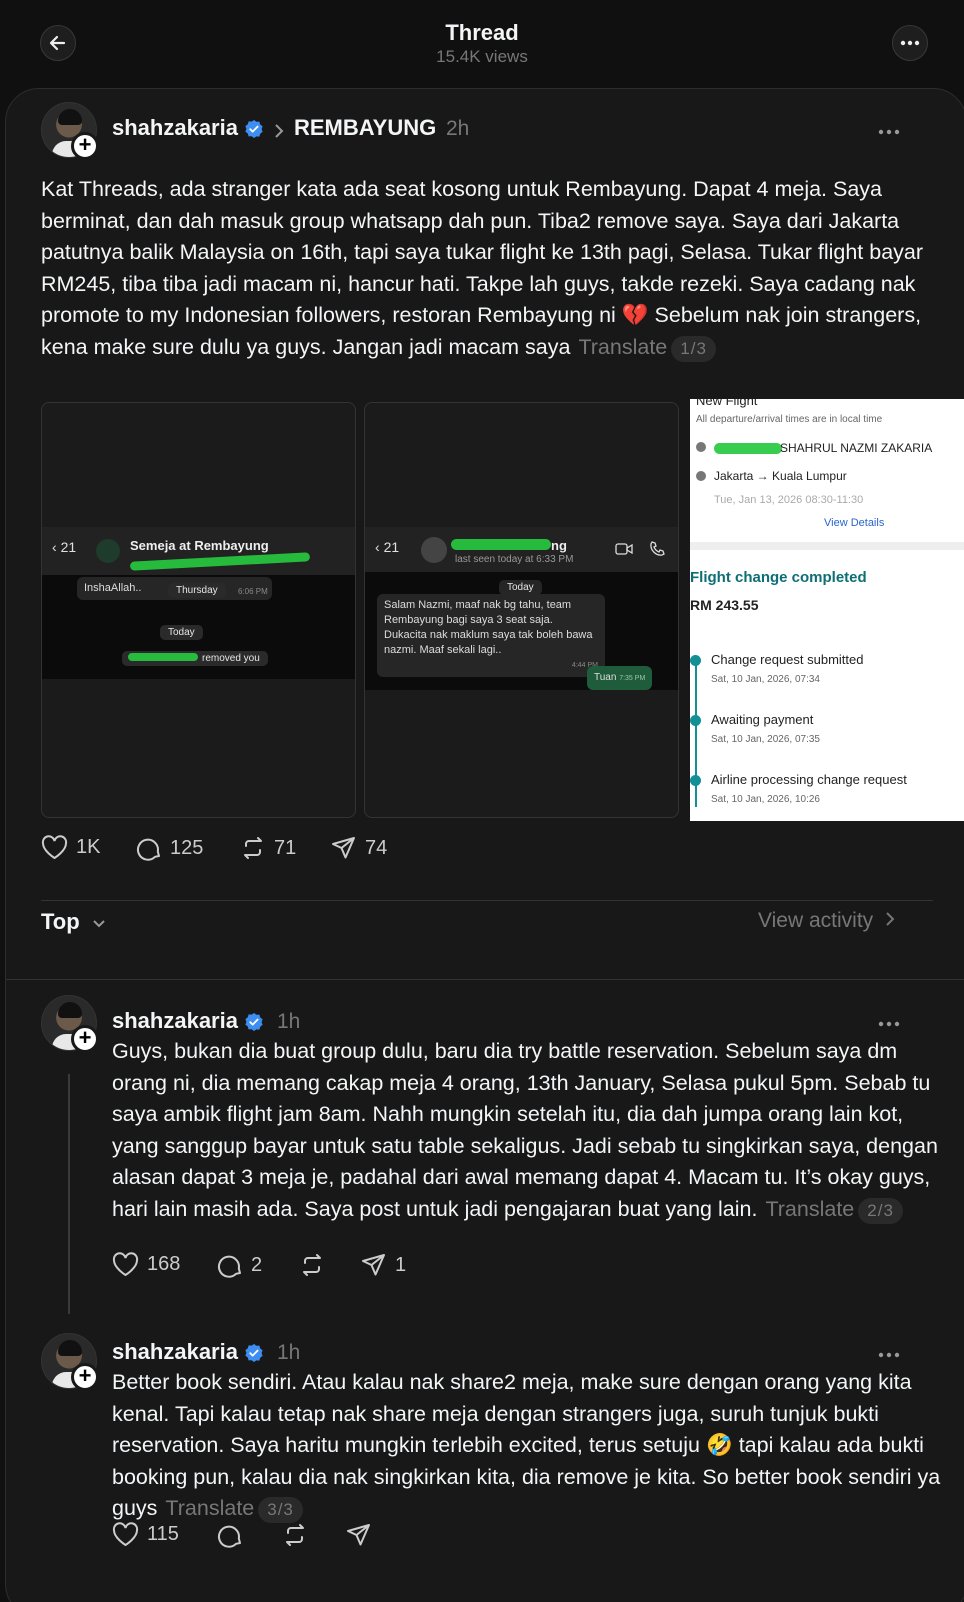  Describe the element at coordinates (809, 779) in the screenshot. I see `timeline-step-label: Airline processing change request` at that location.